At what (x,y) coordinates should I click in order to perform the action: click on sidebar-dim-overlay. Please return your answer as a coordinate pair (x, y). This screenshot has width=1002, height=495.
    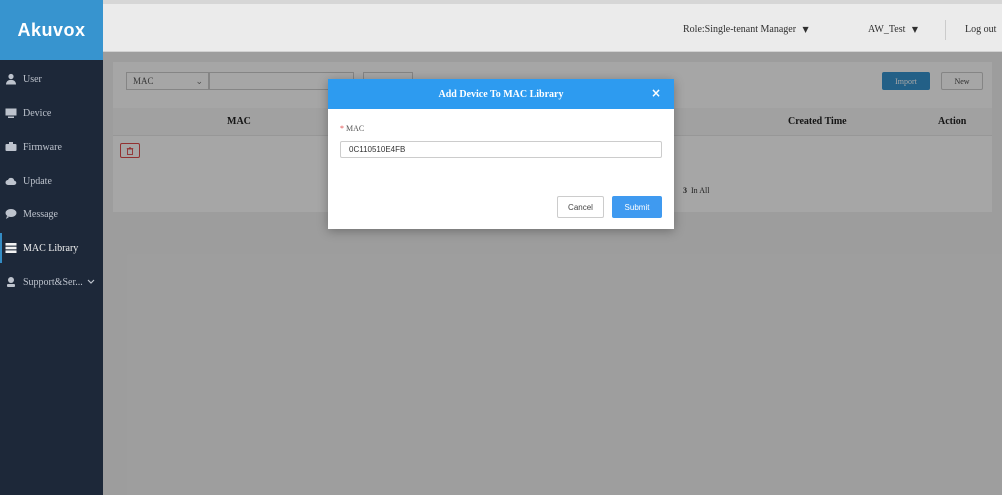
    Looking at the image, I should click on (51, 277).